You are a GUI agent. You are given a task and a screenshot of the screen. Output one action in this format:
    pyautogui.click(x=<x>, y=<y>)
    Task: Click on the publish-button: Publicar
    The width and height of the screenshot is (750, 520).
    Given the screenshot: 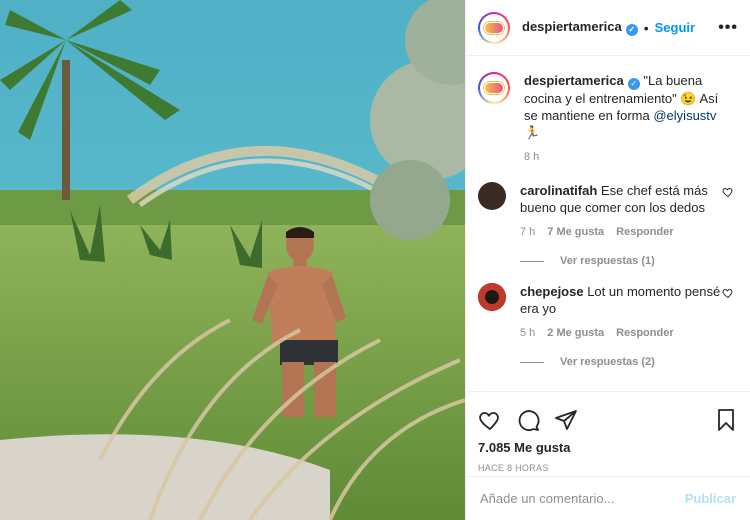 What is the action you would take?
    pyautogui.click(x=710, y=498)
    